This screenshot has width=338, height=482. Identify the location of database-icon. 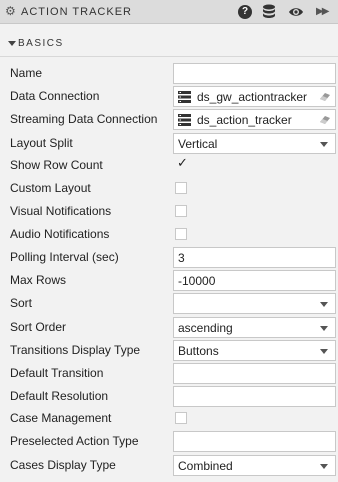
(270, 12).